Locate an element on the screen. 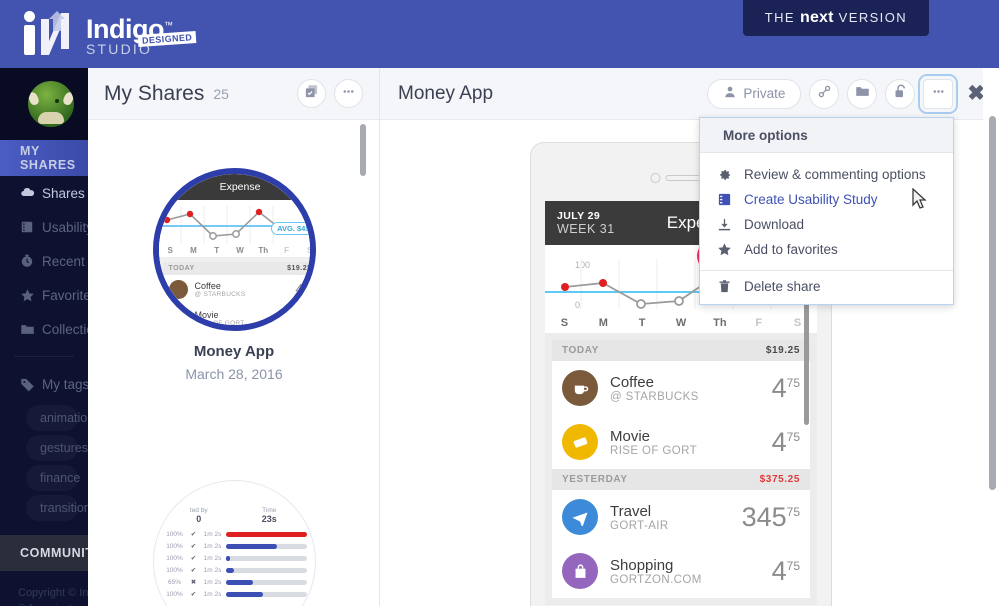 The image size is (999, 606). ellipsis-icon is located at coordinates (348, 94).